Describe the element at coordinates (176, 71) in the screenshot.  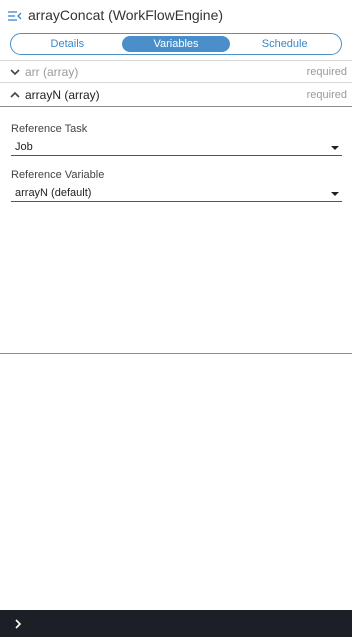
I see `variable-row-arr: arr (array) required` at that location.